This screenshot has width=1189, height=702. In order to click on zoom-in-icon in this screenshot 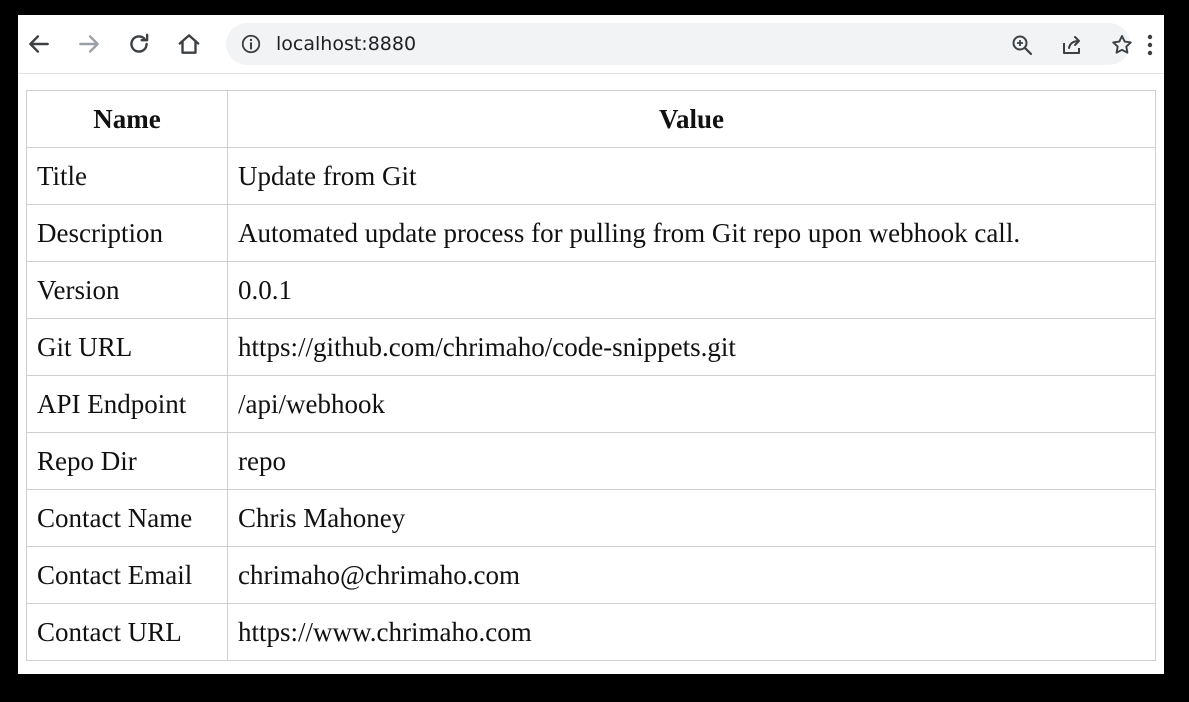, I will do `click(1022, 45)`.